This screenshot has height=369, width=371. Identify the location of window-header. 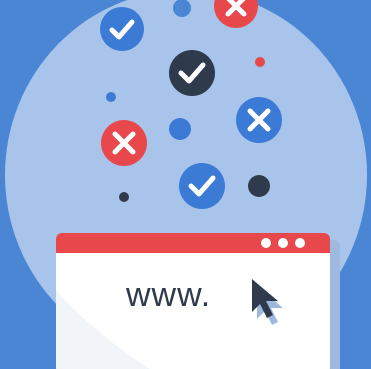
(193, 243).